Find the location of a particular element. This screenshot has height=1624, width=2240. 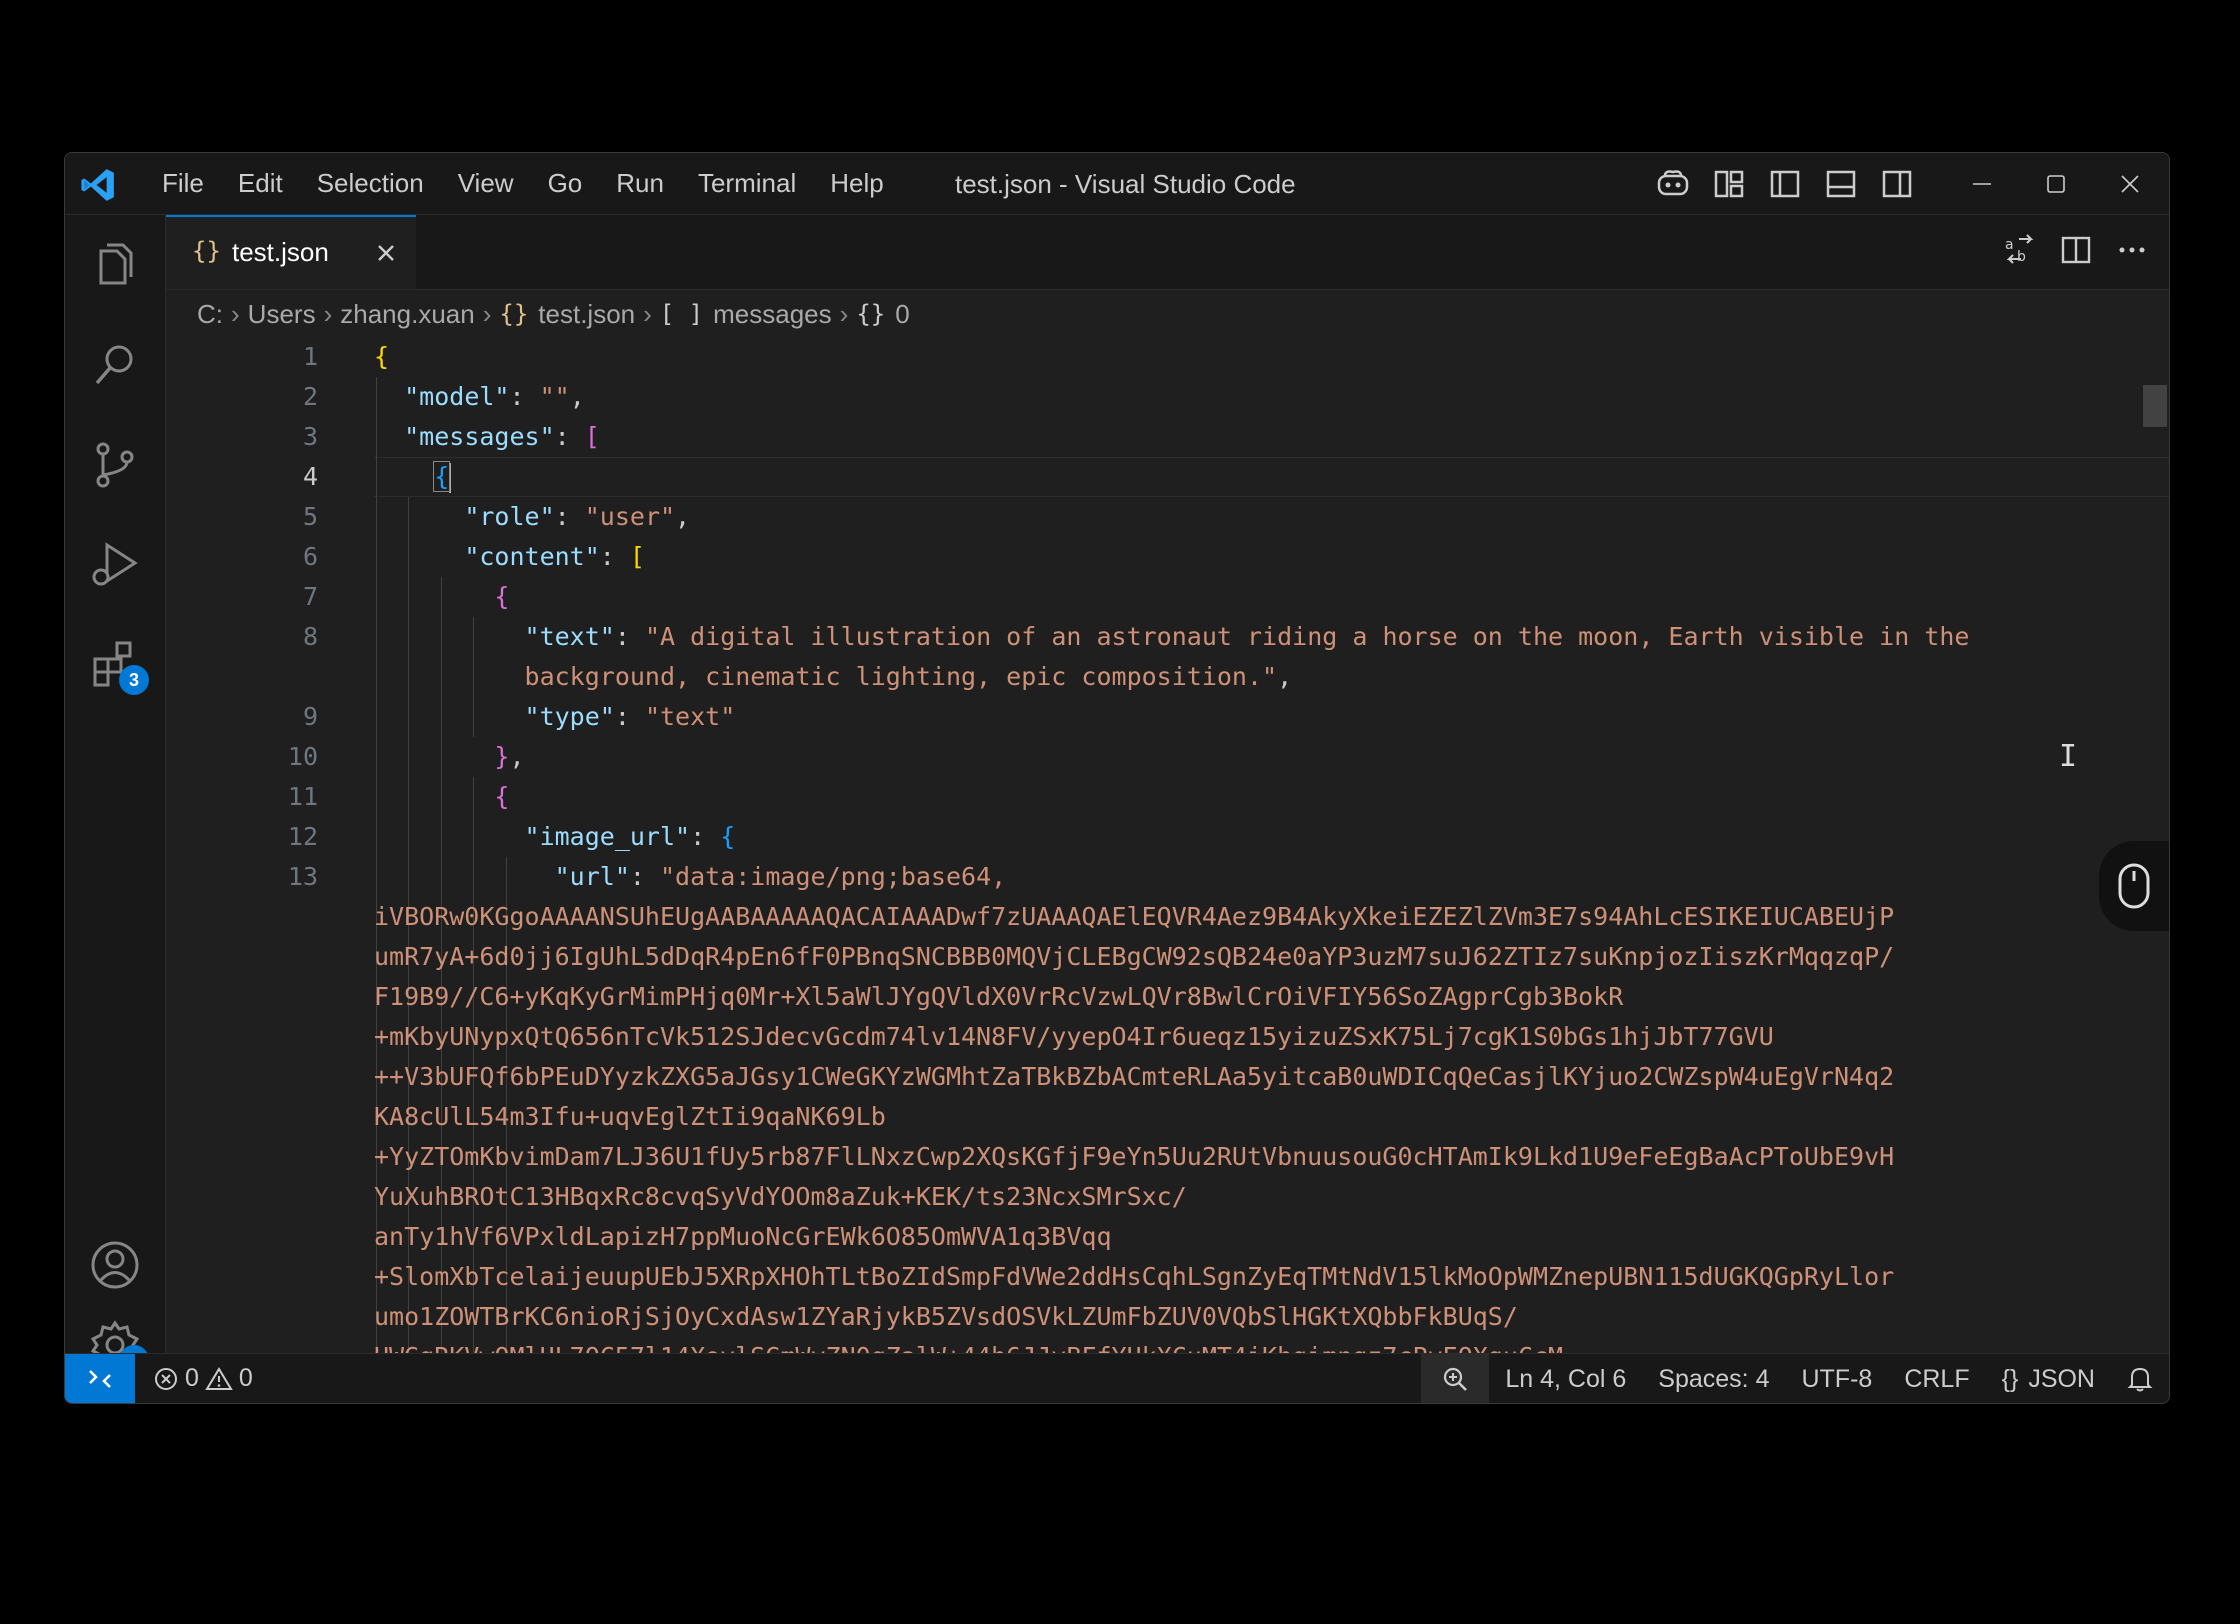

bell-icon is located at coordinates (2140, 1379).